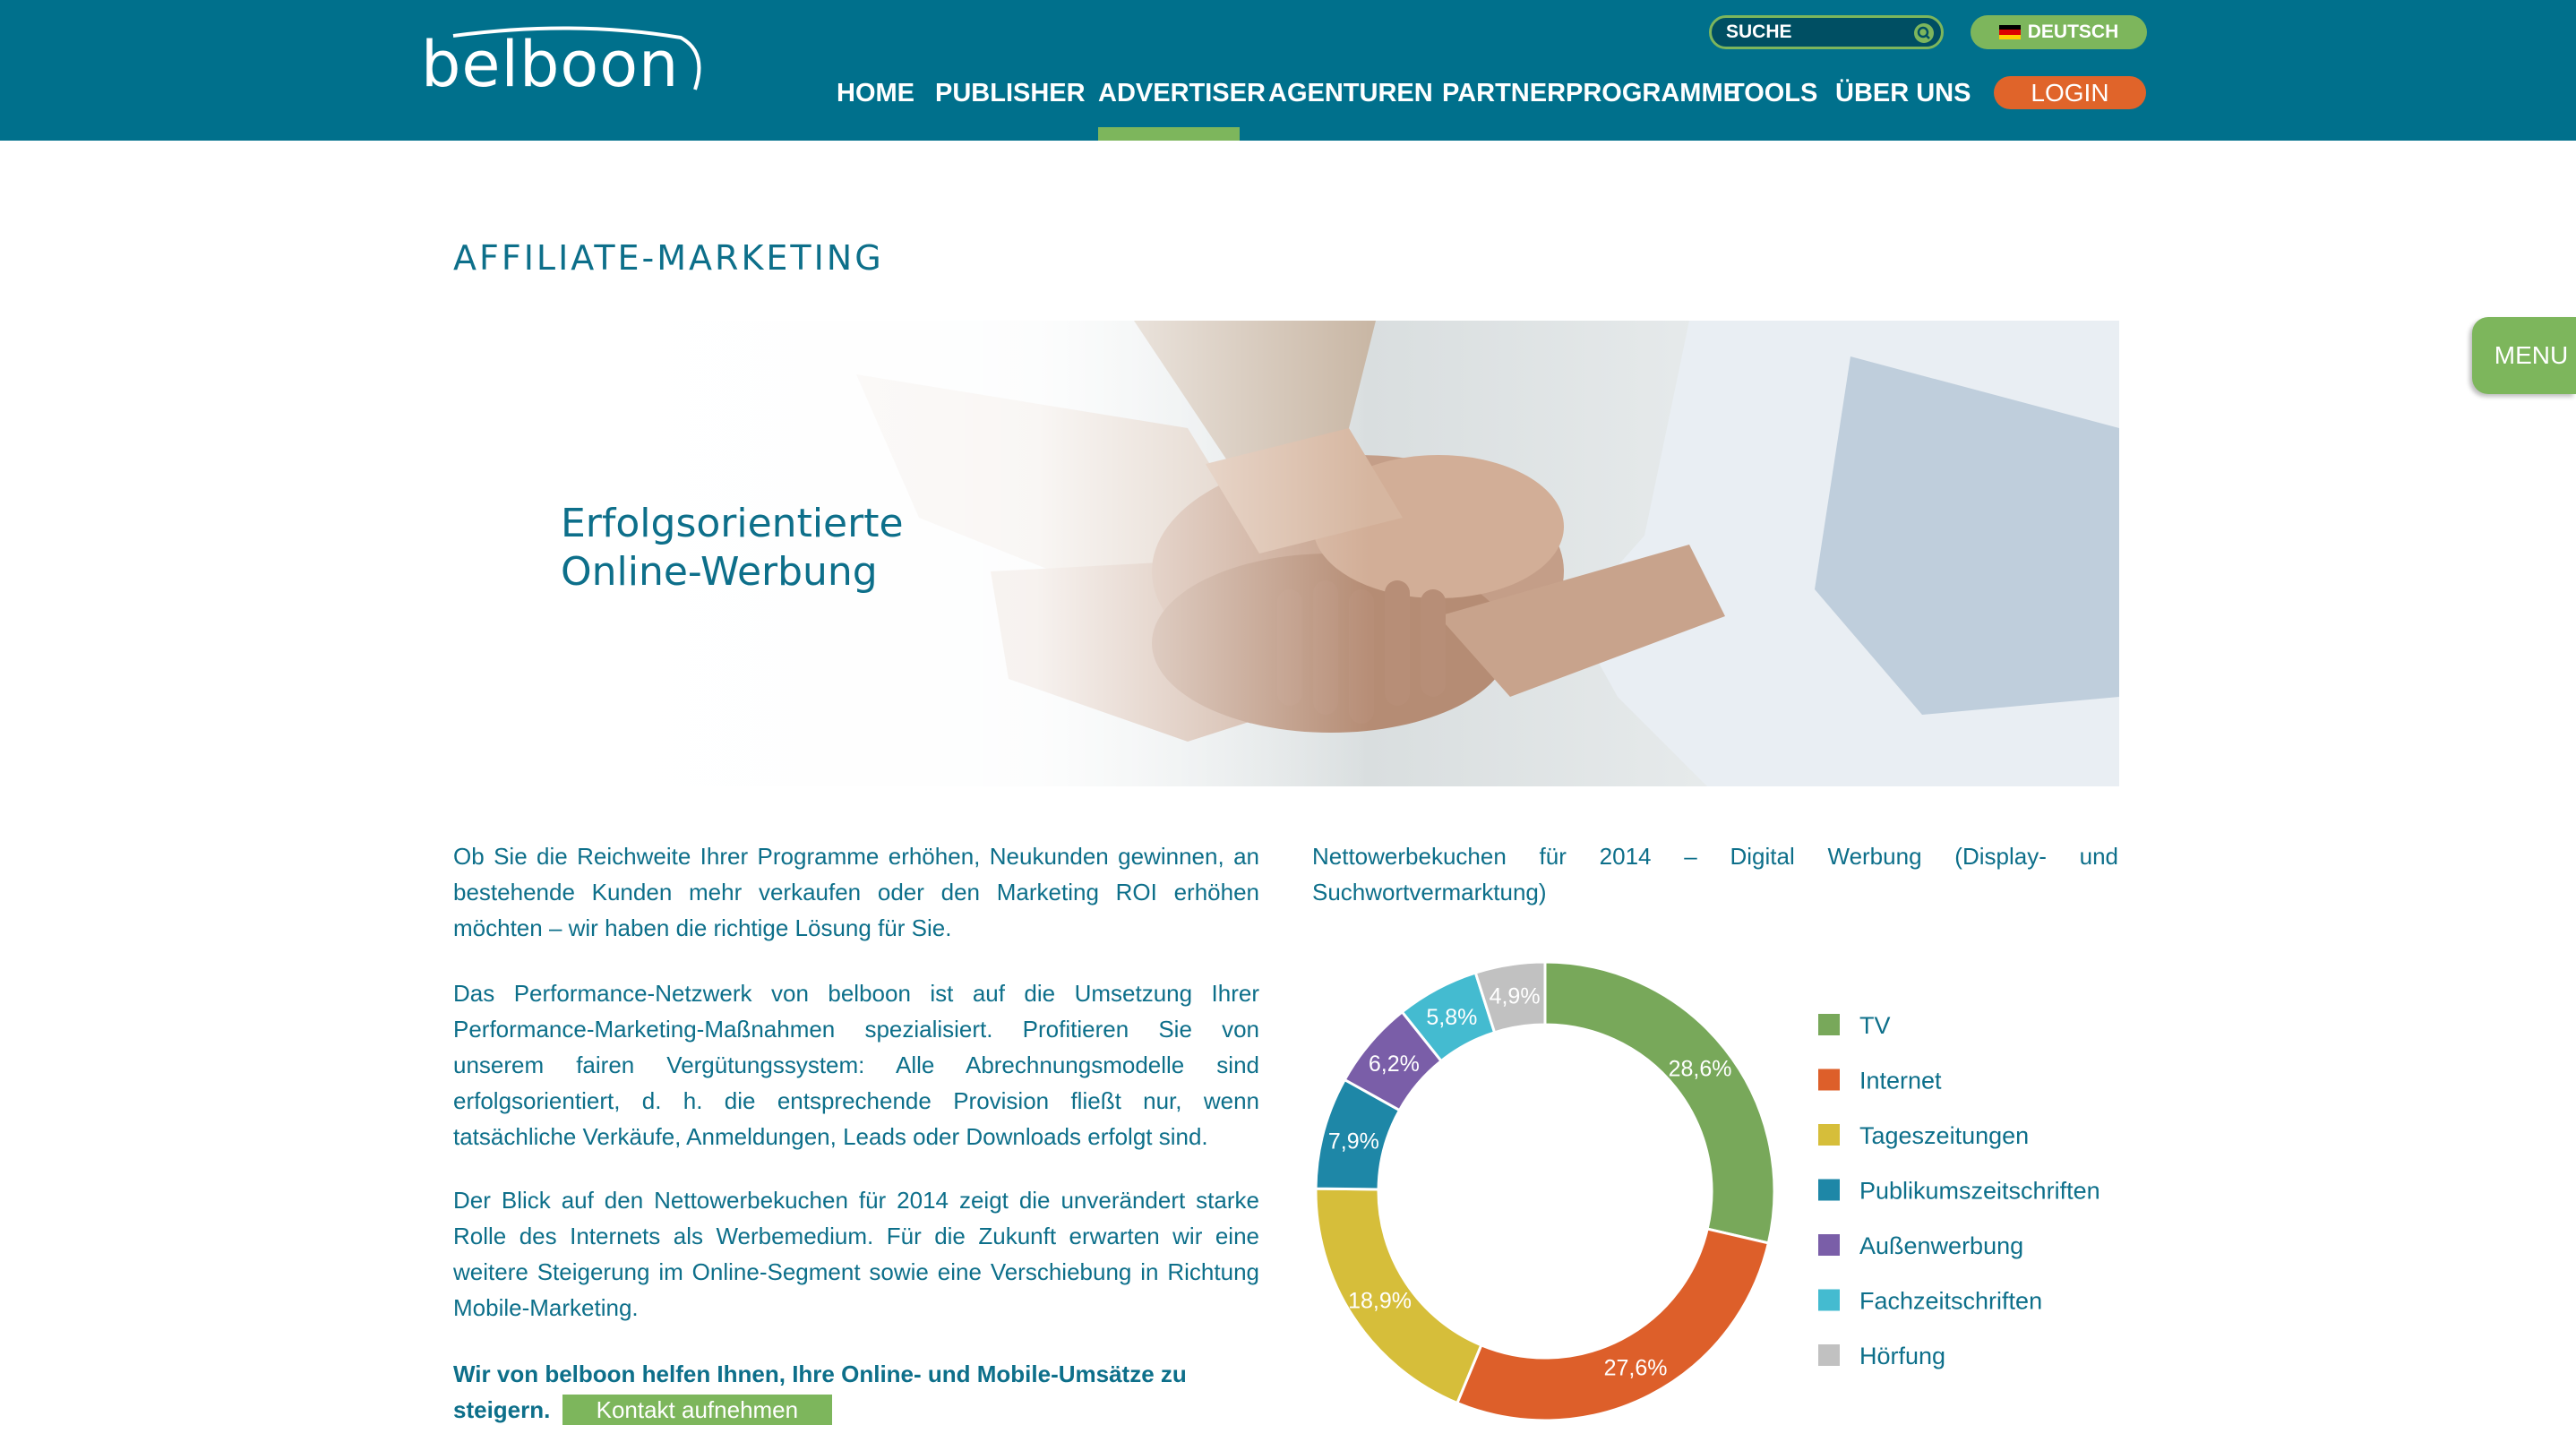 This screenshot has width=2576, height=1442. I want to click on hero-heading: Erfolgsorientierte Online-Werbung, so click(732, 548).